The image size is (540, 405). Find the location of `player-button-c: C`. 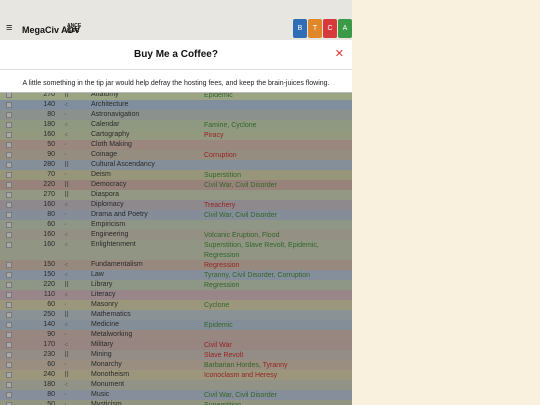

player-button-c: C is located at coordinates (330, 28).